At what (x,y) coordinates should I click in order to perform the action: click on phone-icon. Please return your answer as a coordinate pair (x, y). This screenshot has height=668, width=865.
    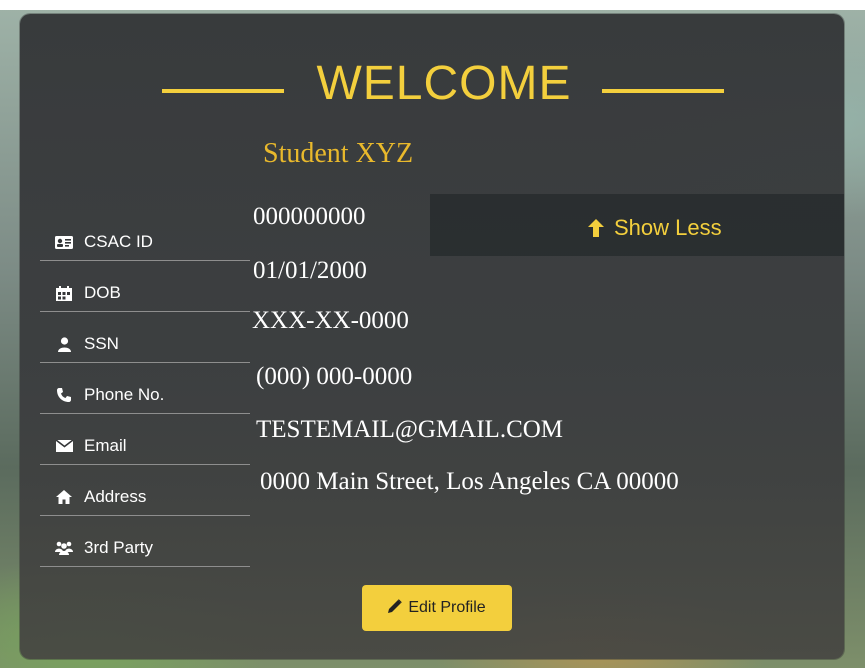
    Looking at the image, I should click on (64, 395).